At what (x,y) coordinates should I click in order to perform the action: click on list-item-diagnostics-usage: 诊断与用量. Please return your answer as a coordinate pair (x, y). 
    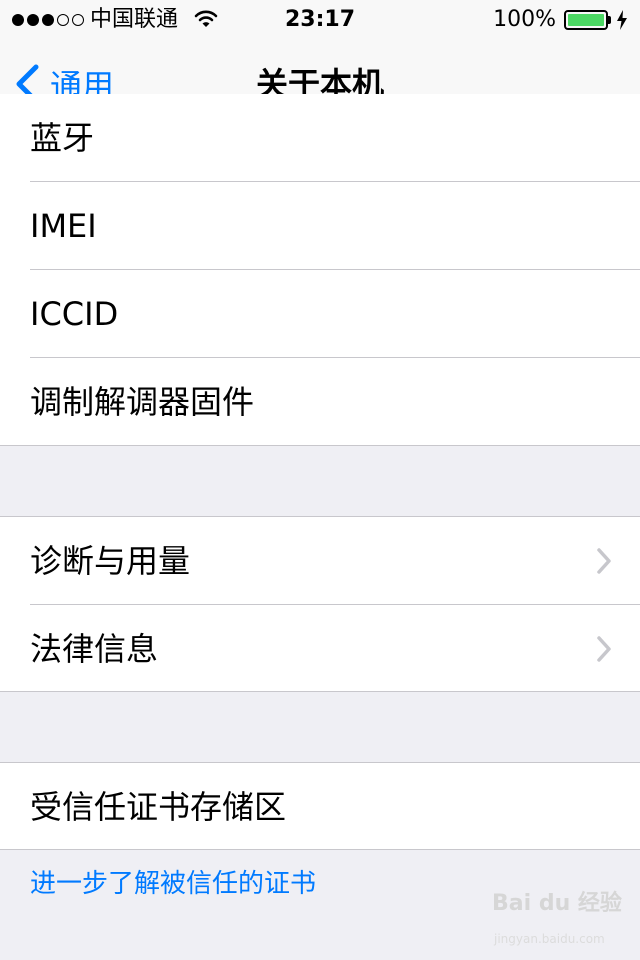
    Looking at the image, I should click on (320, 561).